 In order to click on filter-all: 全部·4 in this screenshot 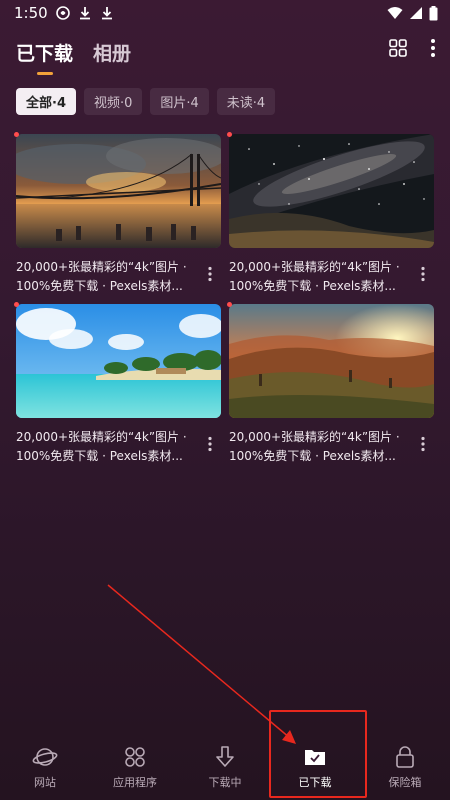, I will do `click(46, 101)`.